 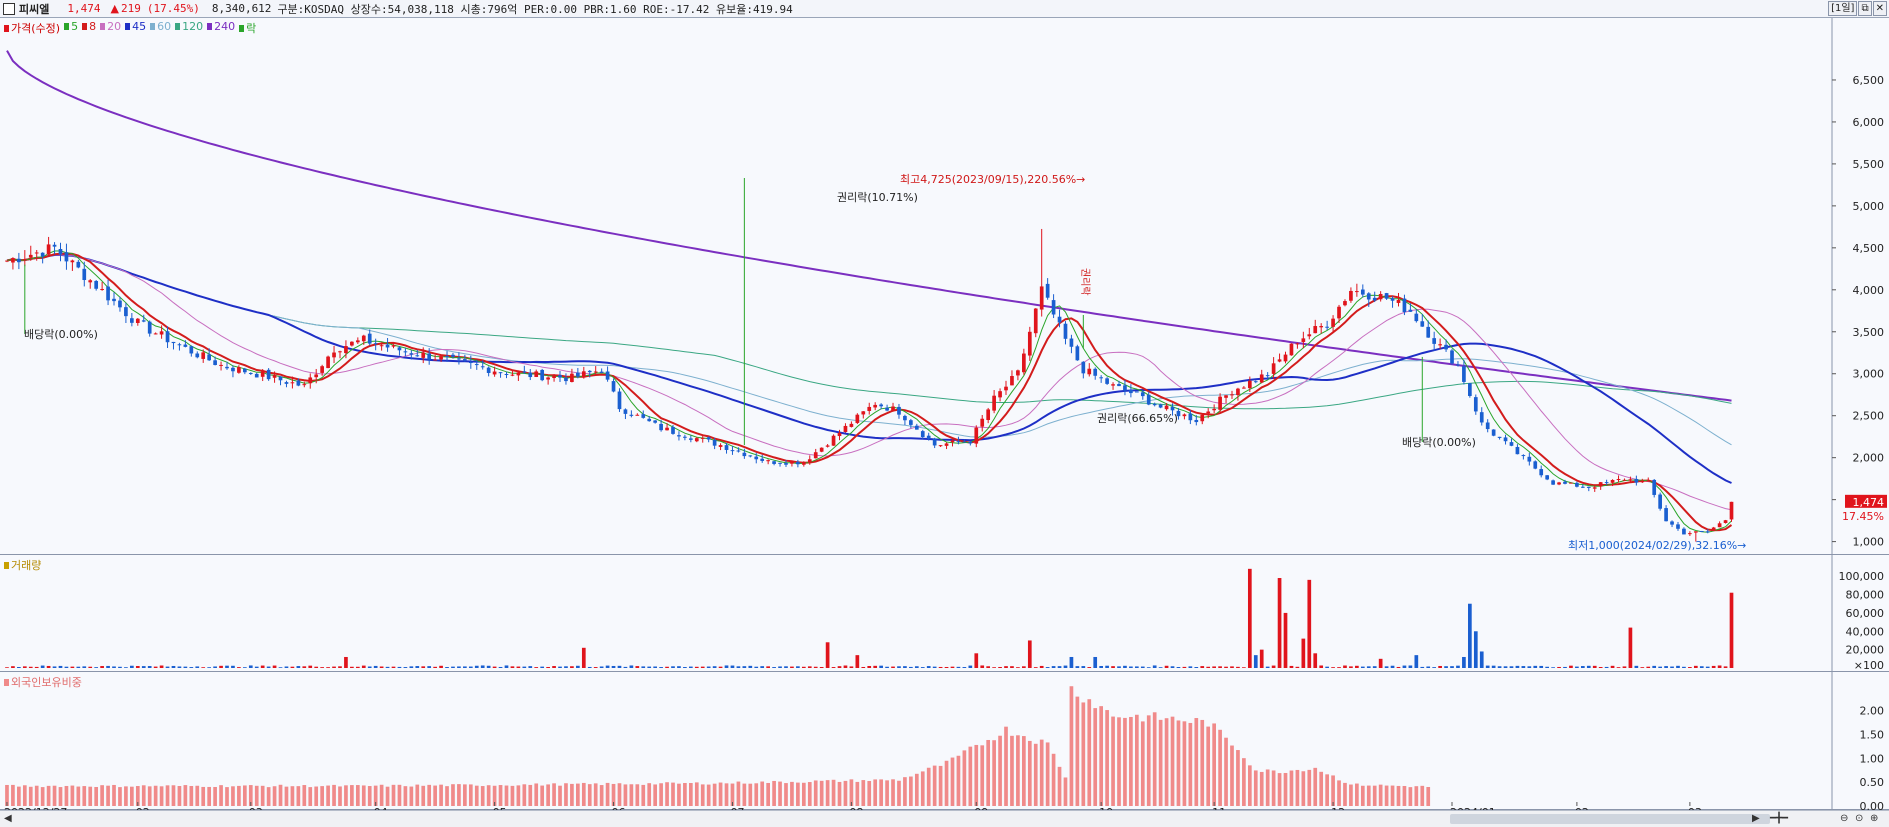 What do you see at coordinates (1779, 818) in the screenshot?
I see `zoom-slider-icon: ━╋━` at bounding box center [1779, 818].